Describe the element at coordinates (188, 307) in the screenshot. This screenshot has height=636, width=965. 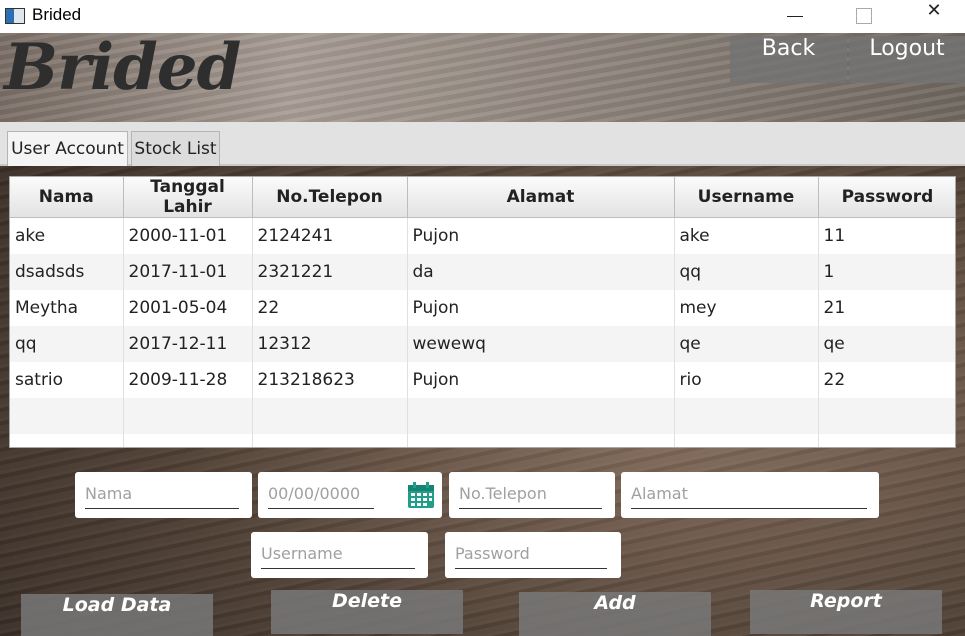
I see `table-cell: 2001-05-04` at that location.